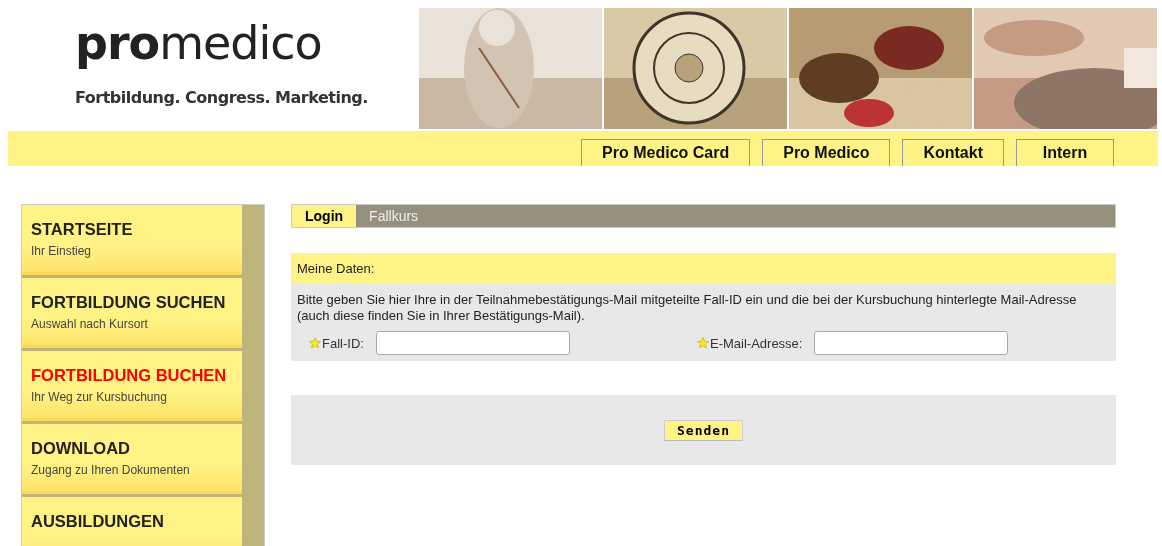 Image resolution: width=1162 pixels, height=546 pixels. What do you see at coordinates (222, 97) in the screenshot?
I see `logo-tagline: Fortbildung. Congress. Marketing.` at bounding box center [222, 97].